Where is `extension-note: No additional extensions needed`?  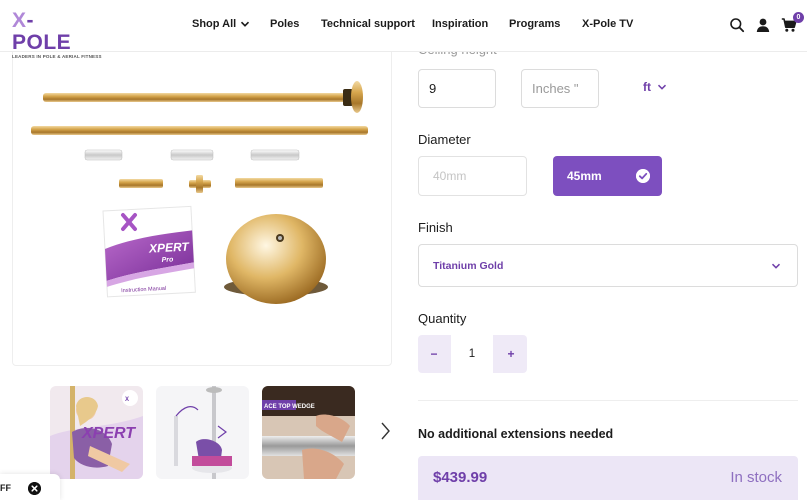 extension-note: No additional extensions needed is located at coordinates (516, 434).